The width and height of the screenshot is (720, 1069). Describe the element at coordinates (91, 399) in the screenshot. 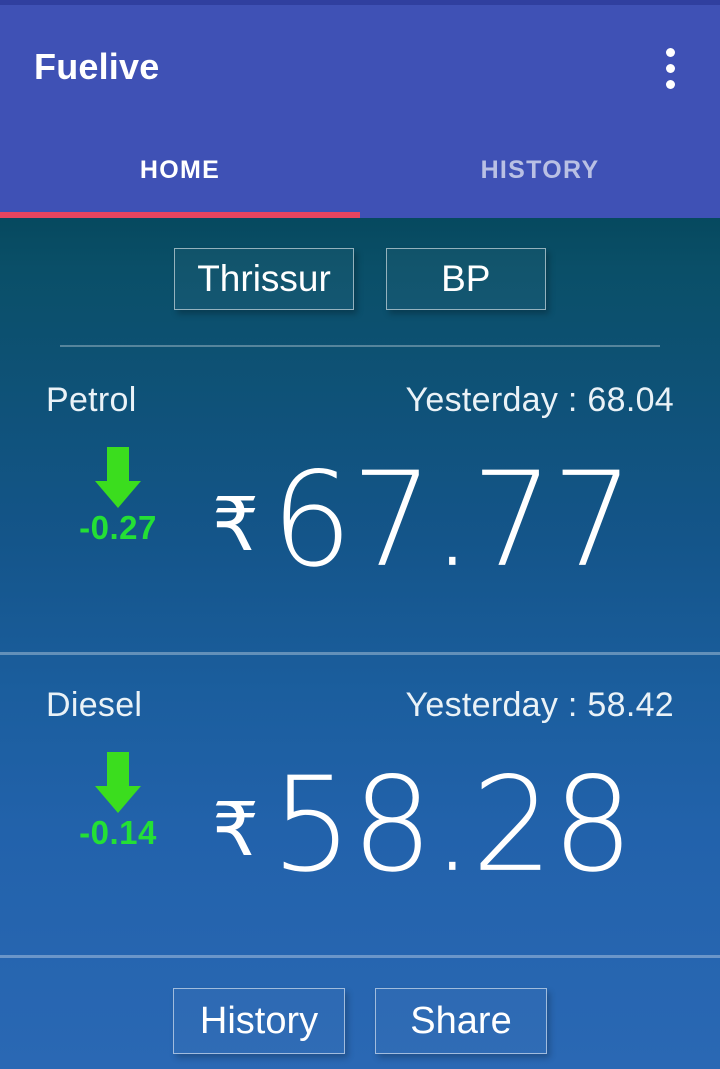

I see `petrol-name-label: Petrol` at that location.